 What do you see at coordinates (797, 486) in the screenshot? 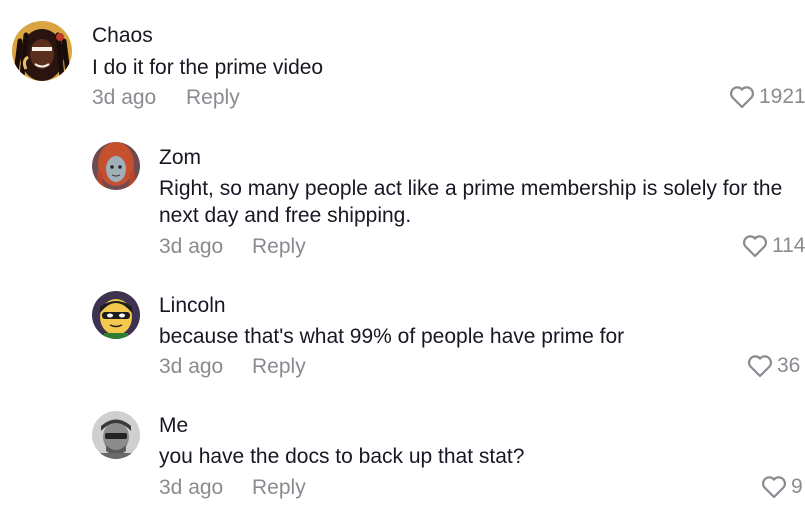
I see `like-count: 9` at bounding box center [797, 486].